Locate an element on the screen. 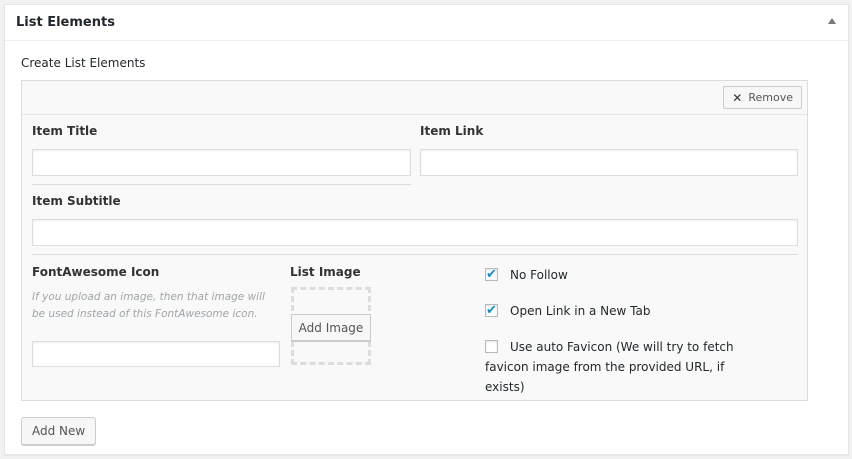  add-new-button: Add New is located at coordinates (59, 431).